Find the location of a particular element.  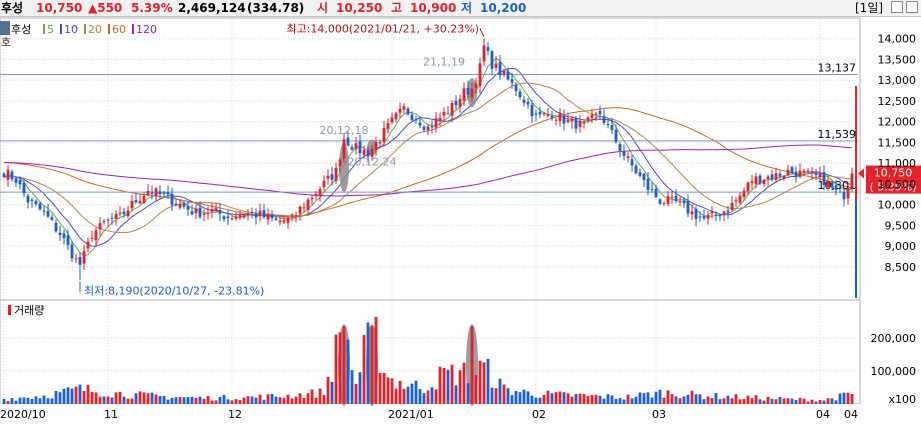

reference-line-label: 13,137 is located at coordinates (837, 68).